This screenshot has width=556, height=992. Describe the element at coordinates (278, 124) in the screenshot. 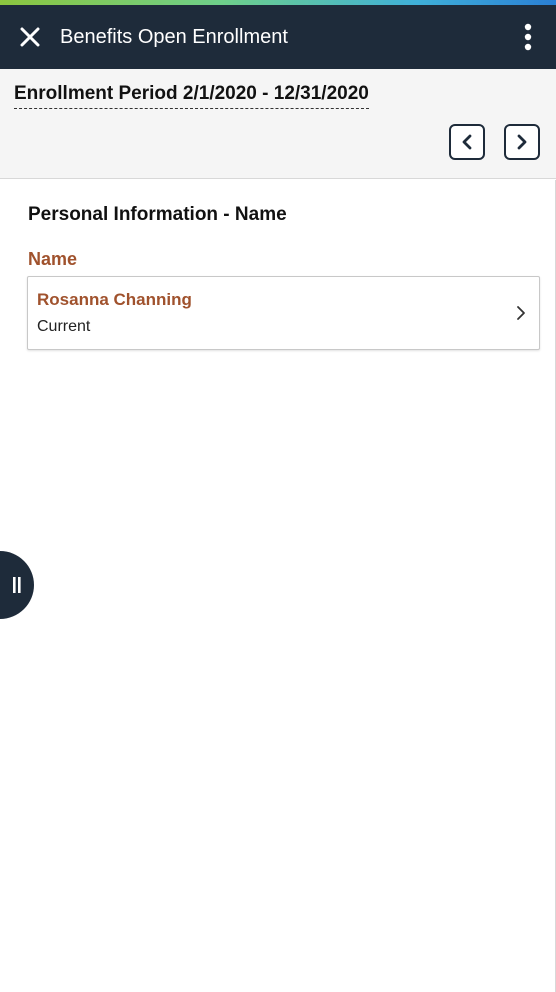

I see `enrollment-period-bar: Enrollment Period 2/1/2020 - 12/31/2020` at that location.